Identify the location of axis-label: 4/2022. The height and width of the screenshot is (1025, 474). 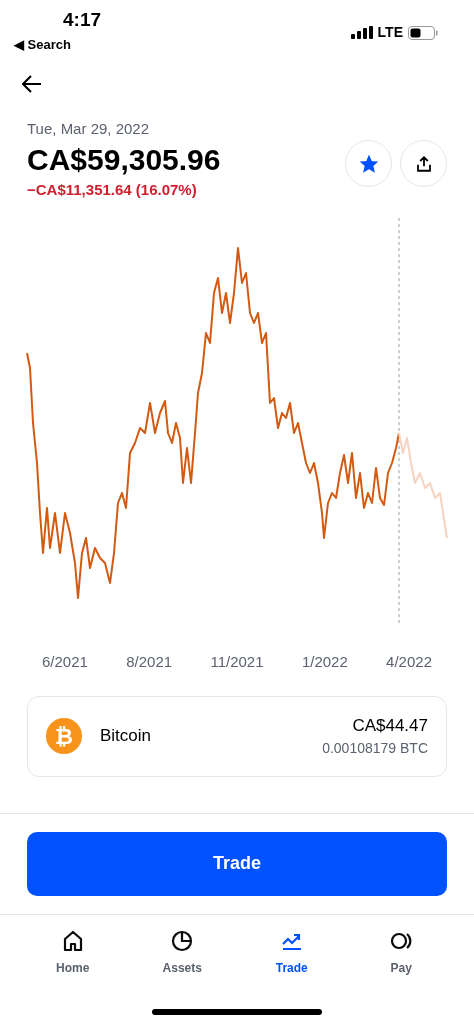
(409, 662).